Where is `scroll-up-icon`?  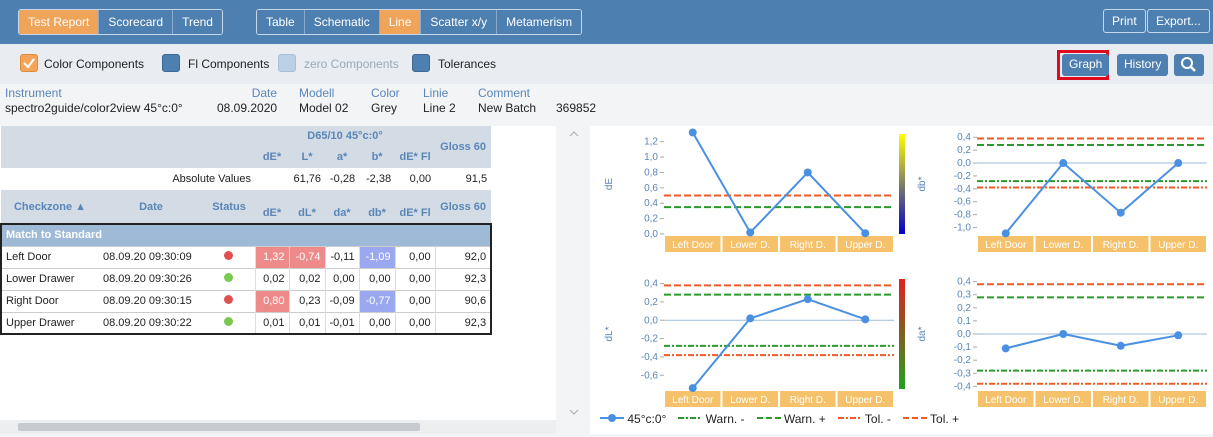
scroll-up-icon is located at coordinates (574, 134).